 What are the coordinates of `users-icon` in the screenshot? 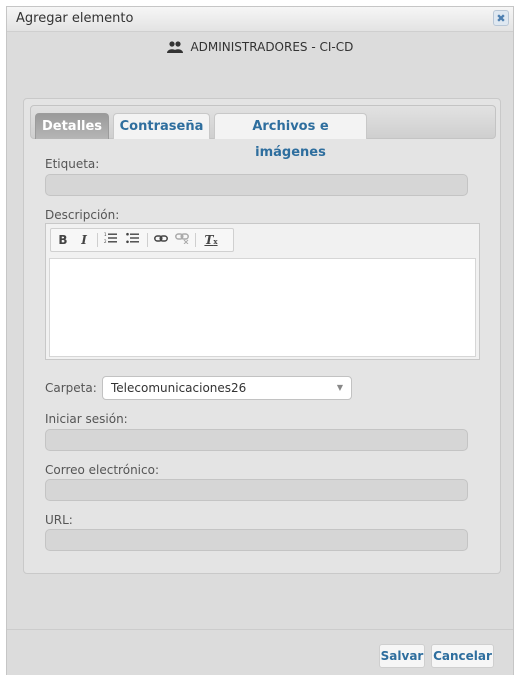 It's located at (174, 47).